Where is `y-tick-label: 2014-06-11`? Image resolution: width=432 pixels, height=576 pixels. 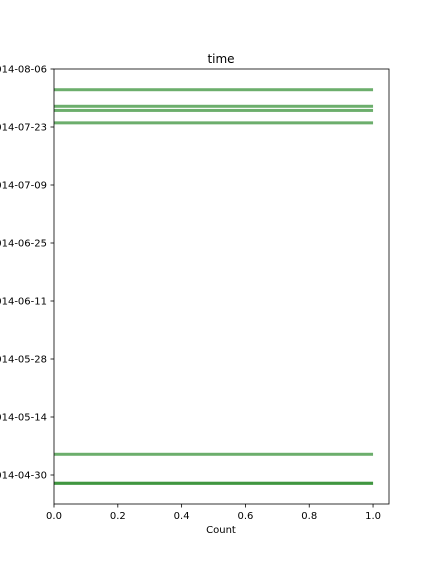
y-tick-label: 2014-06-11 is located at coordinates (23, 302).